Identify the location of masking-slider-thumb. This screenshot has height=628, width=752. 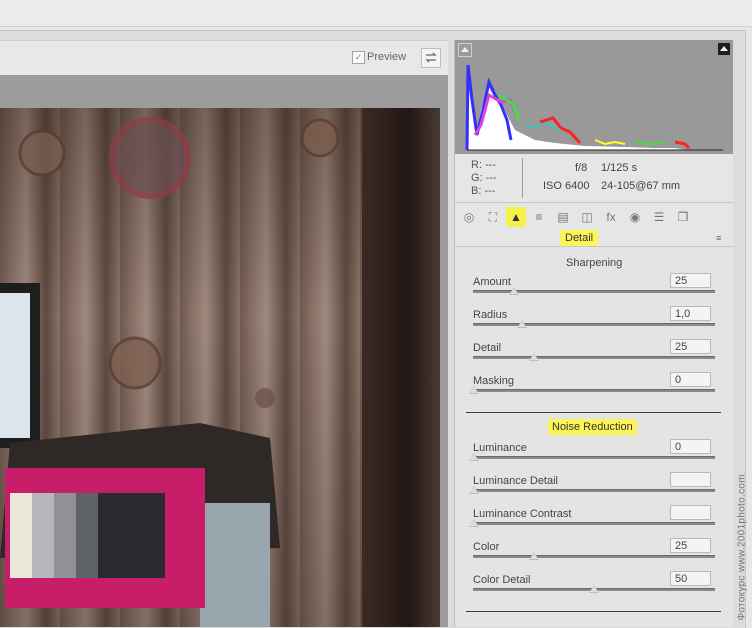
(474, 390).